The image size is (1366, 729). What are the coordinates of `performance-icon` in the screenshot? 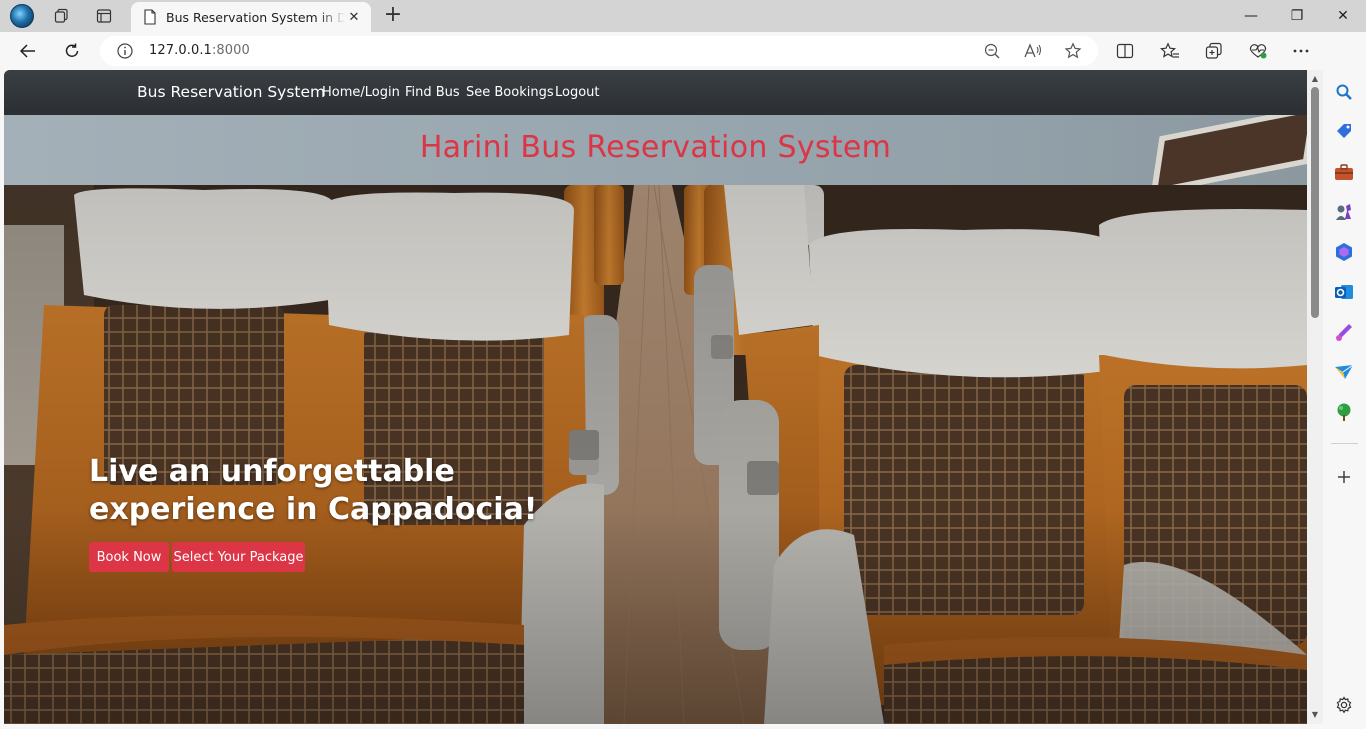 It's located at (1258, 51).